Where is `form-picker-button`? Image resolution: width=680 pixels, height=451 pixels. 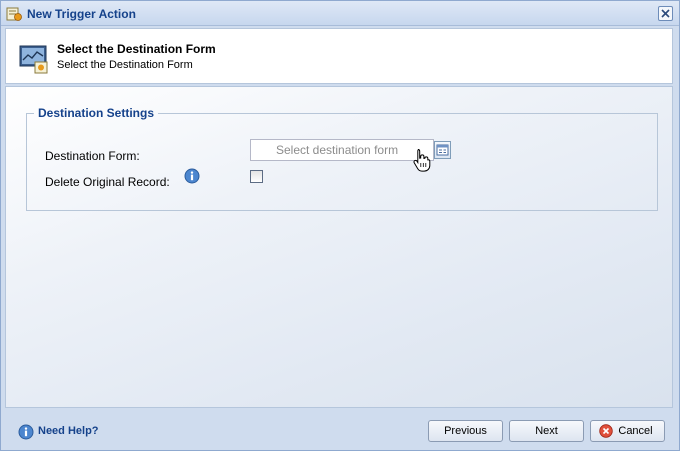
form-picker-button is located at coordinates (442, 150).